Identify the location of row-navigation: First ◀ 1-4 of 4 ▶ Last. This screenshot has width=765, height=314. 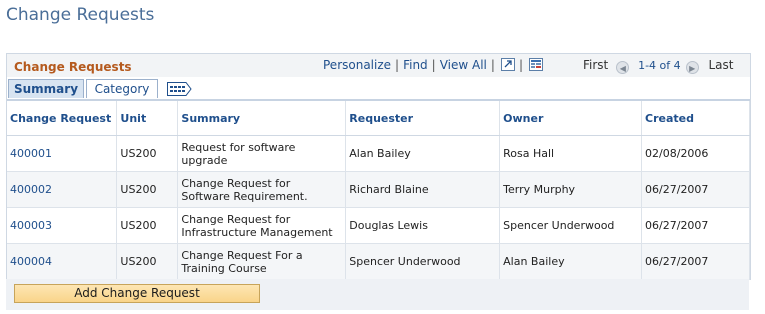
(658, 66).